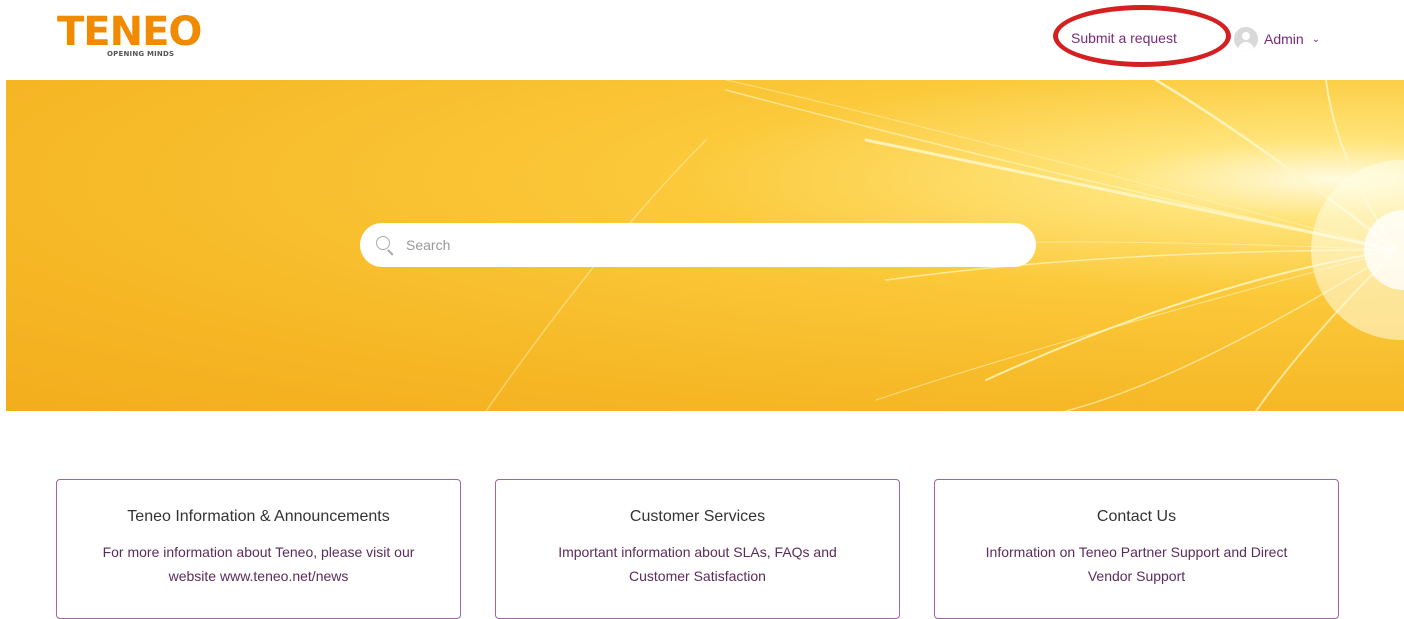 This screenshot has height=619, width=1404. I want to click on search-icon, so click(385, 245).